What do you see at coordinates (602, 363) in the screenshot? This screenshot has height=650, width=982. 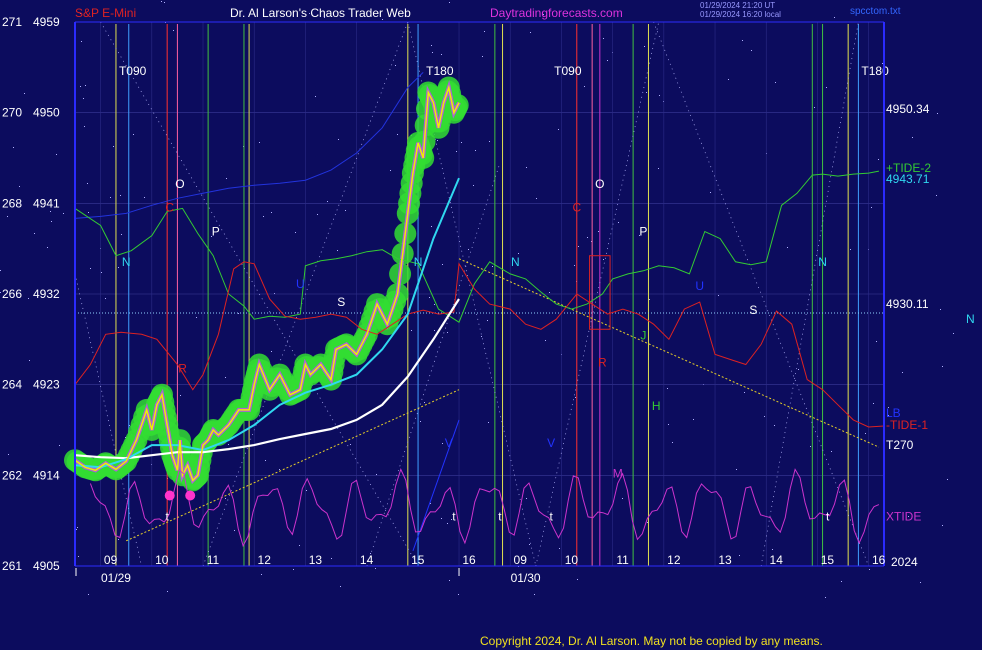 I see `annotation-label: R` at bounding box center [602, 363].